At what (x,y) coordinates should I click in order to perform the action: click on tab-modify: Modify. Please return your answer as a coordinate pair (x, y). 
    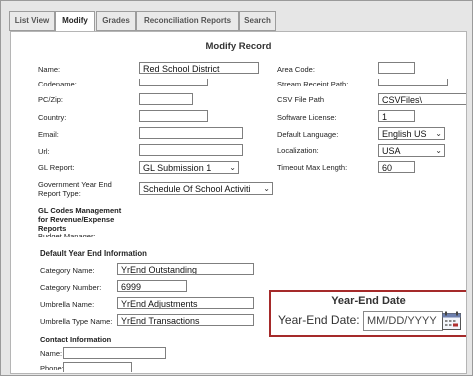
    Looking at the image, I should click on (75, 21).